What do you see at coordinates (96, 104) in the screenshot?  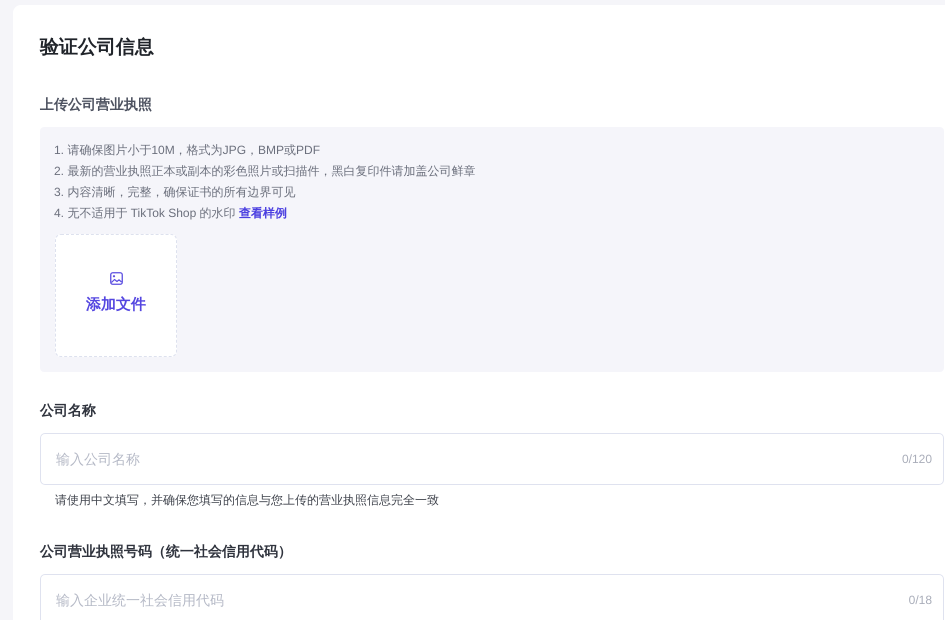 I see `section-label: 上传公司营业执照` at bounding box center [96, 104].